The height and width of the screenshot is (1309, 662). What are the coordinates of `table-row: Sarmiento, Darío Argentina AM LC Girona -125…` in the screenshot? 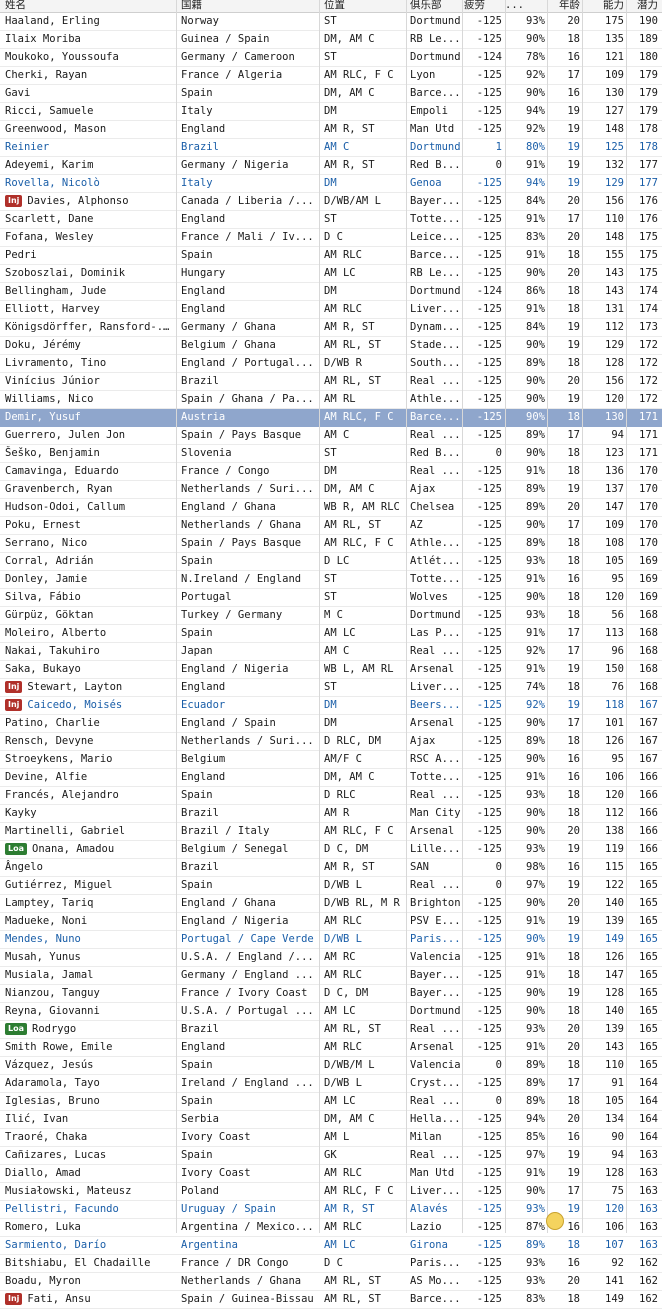 It's located at (331, 1246).